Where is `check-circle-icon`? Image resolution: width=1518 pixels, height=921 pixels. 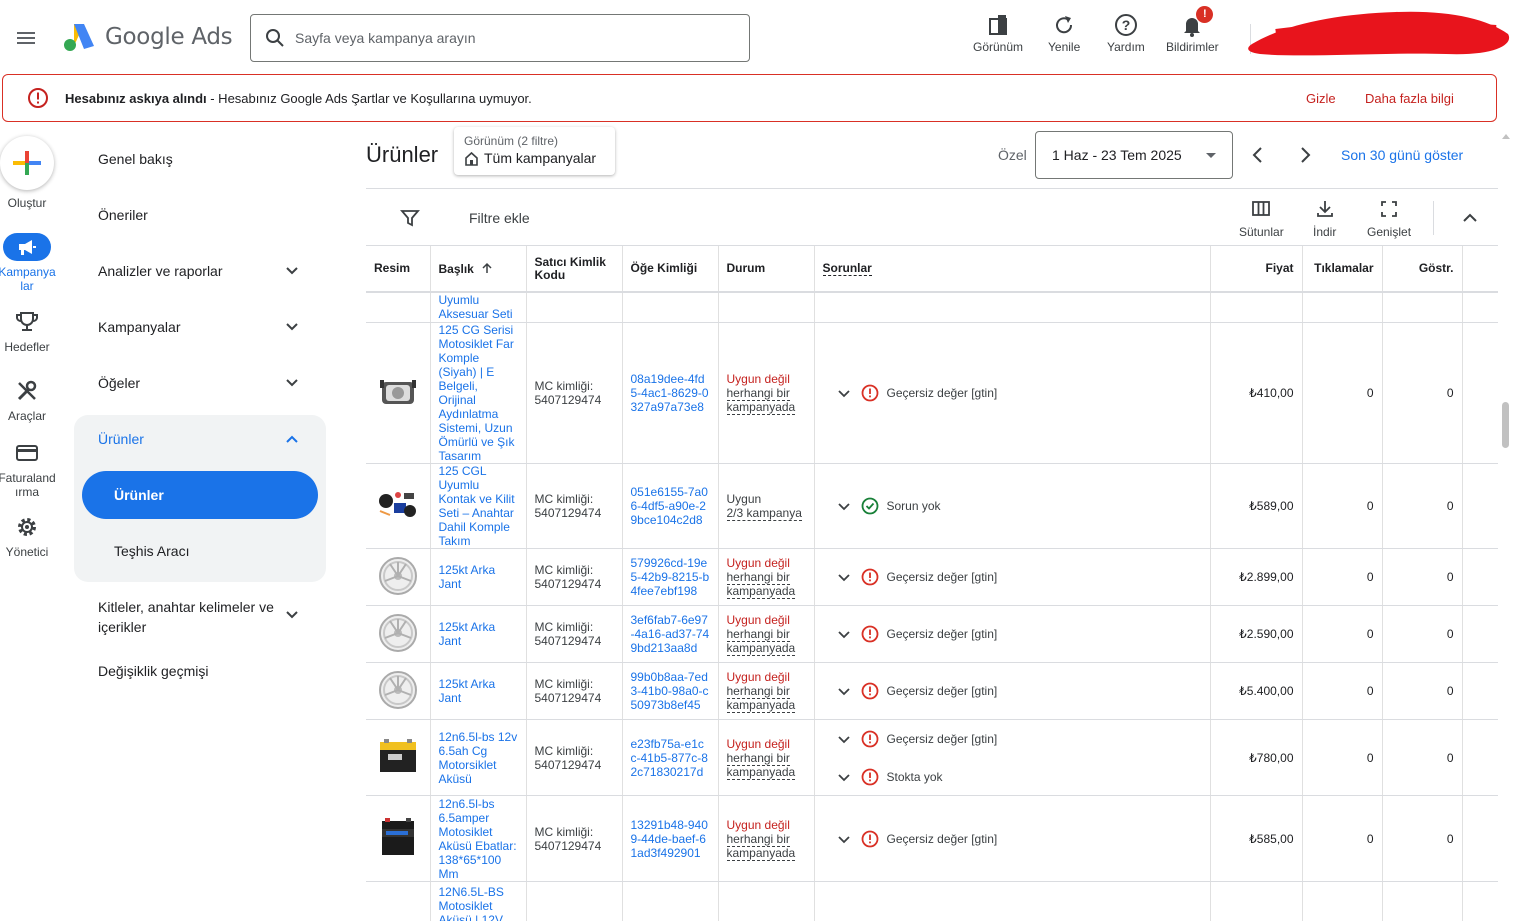
check-circle-icon is located at coordinates (869, 506).